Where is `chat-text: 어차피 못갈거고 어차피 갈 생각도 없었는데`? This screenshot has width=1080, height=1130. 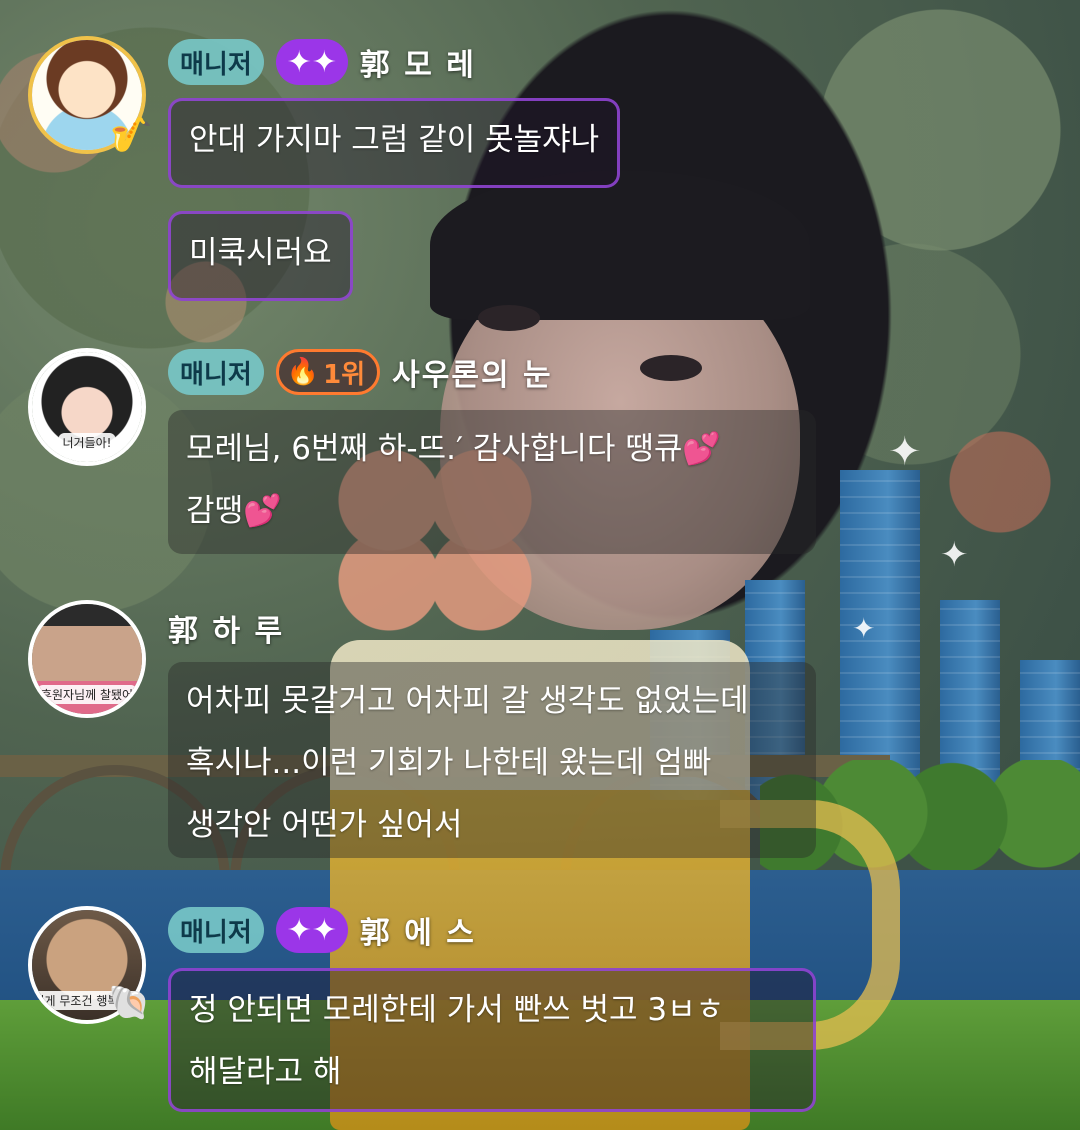 chat-text: 어차피 못갈거고 어차피 갈 생각도 없었는데 is located at coordinates (467, 701).